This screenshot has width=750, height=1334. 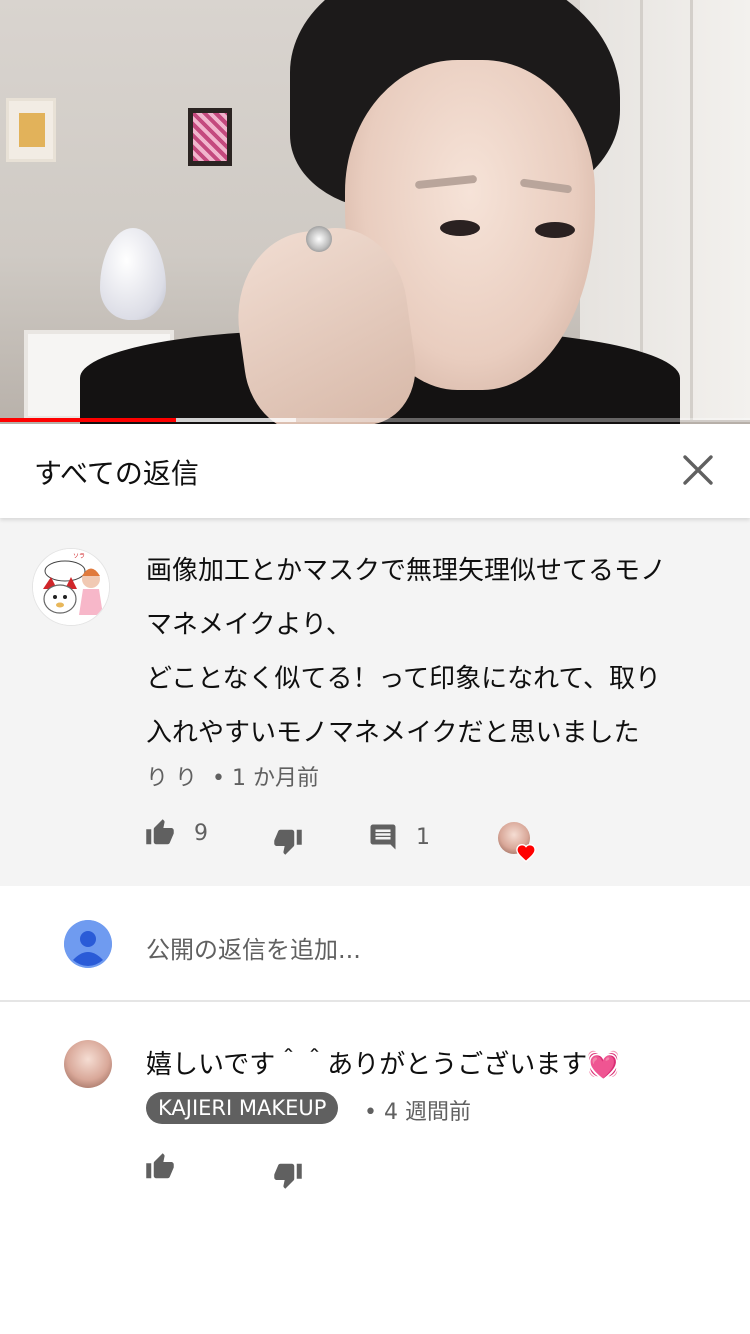 I want to click on replies-title: すべての返信, so click(x=116, y=473).